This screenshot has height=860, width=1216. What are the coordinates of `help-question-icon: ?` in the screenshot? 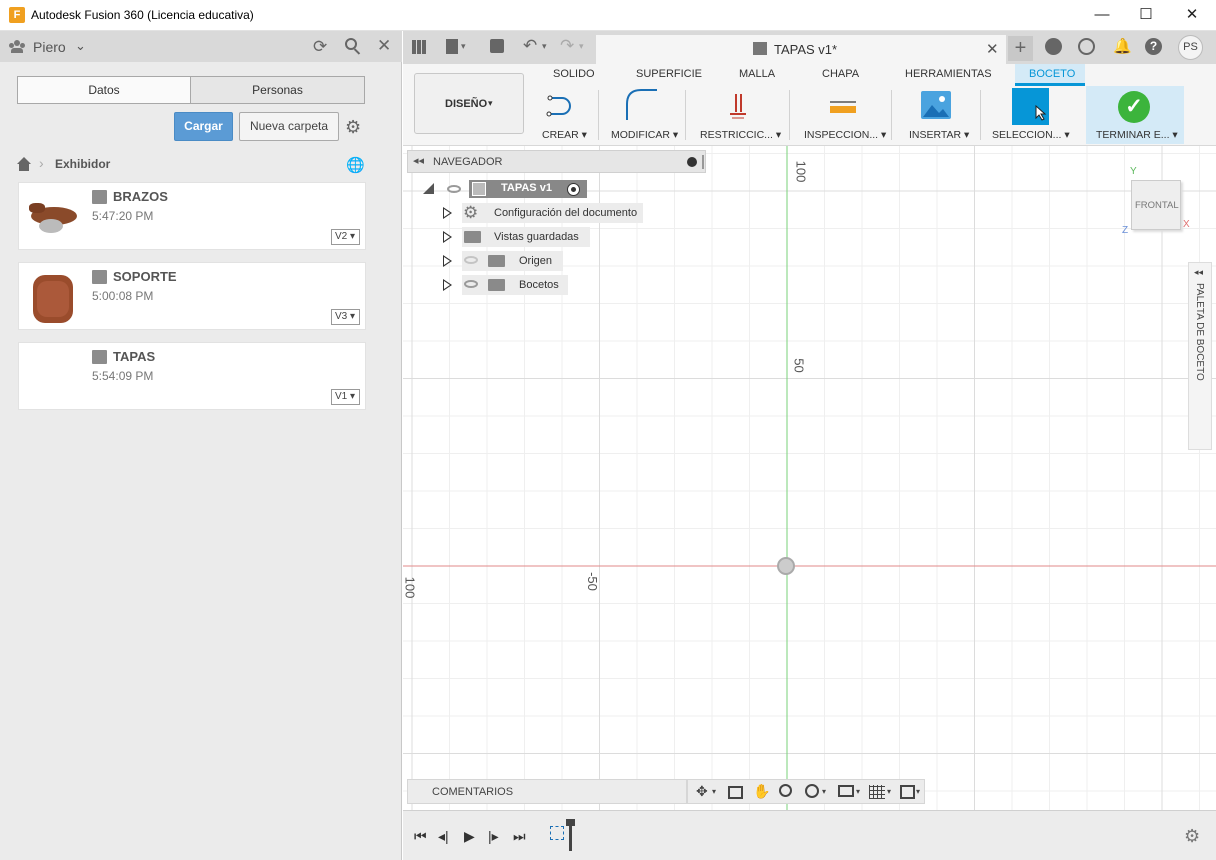 It's located at (1153, 46).